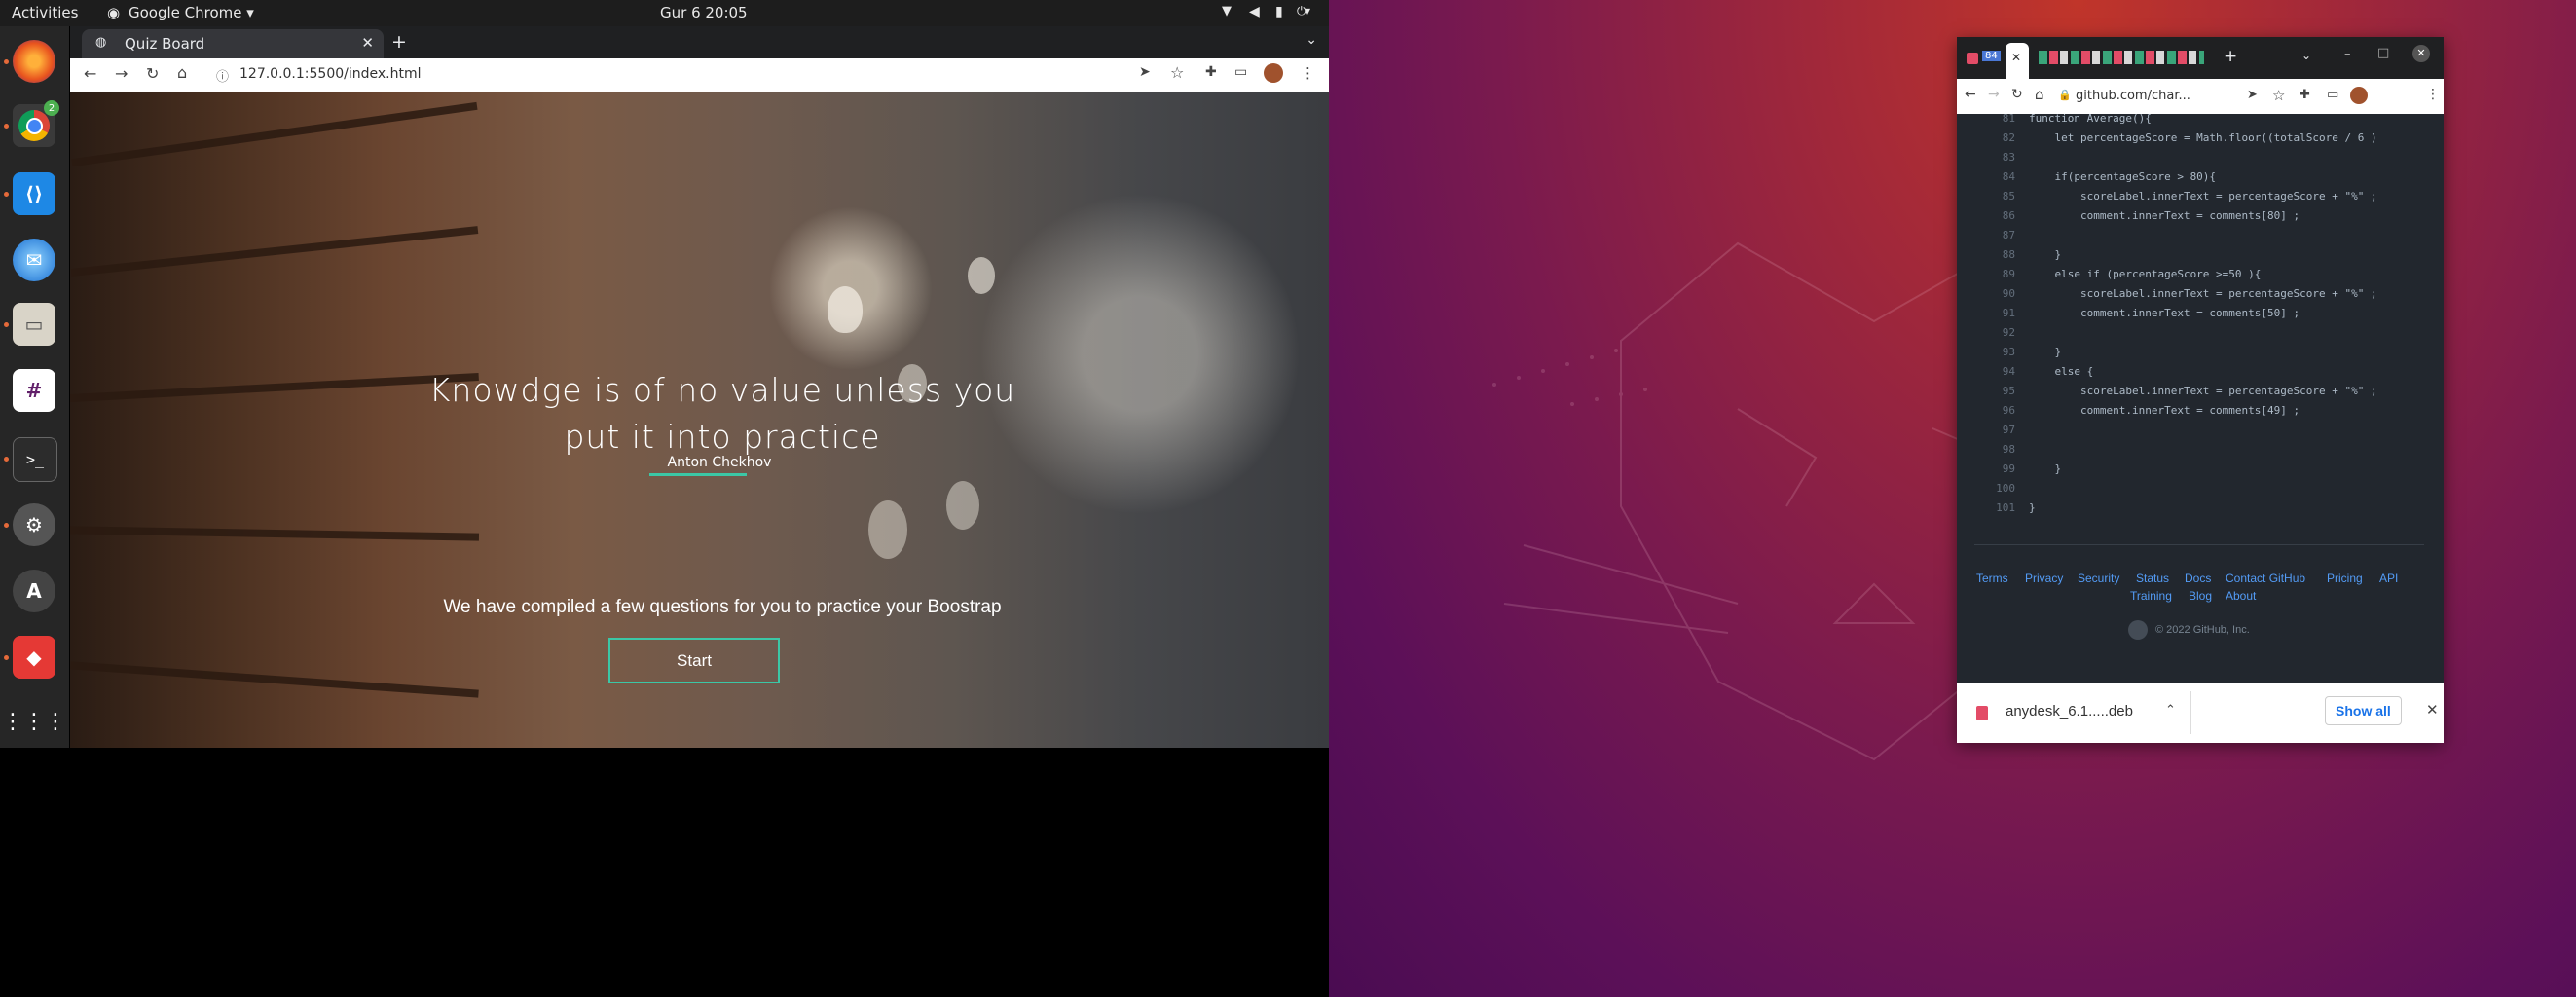 The height and width of the screenshot is (997, 2576). I want to click on system-menu-chevron-icon: ▾, so click(1307, 11).